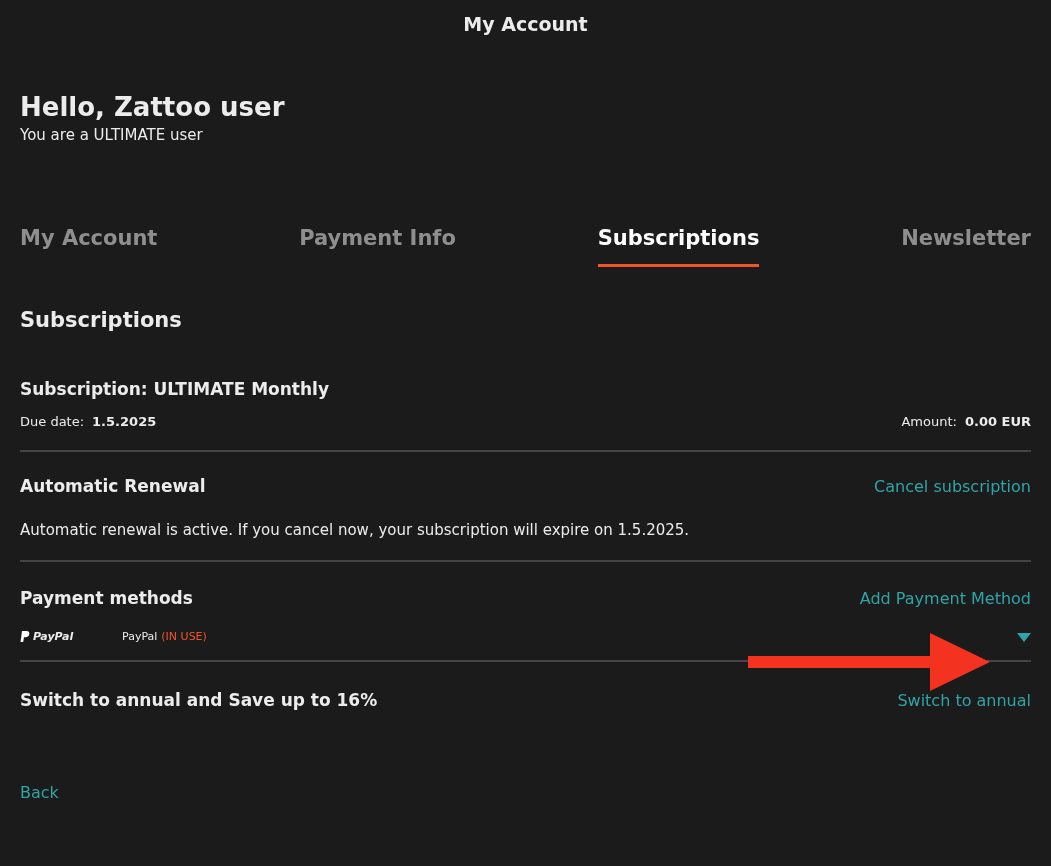  What do you see at coordinates (52, 422) in the screenshot?
I see `due-date-label: Due date:` at bounding box center [52, 422].